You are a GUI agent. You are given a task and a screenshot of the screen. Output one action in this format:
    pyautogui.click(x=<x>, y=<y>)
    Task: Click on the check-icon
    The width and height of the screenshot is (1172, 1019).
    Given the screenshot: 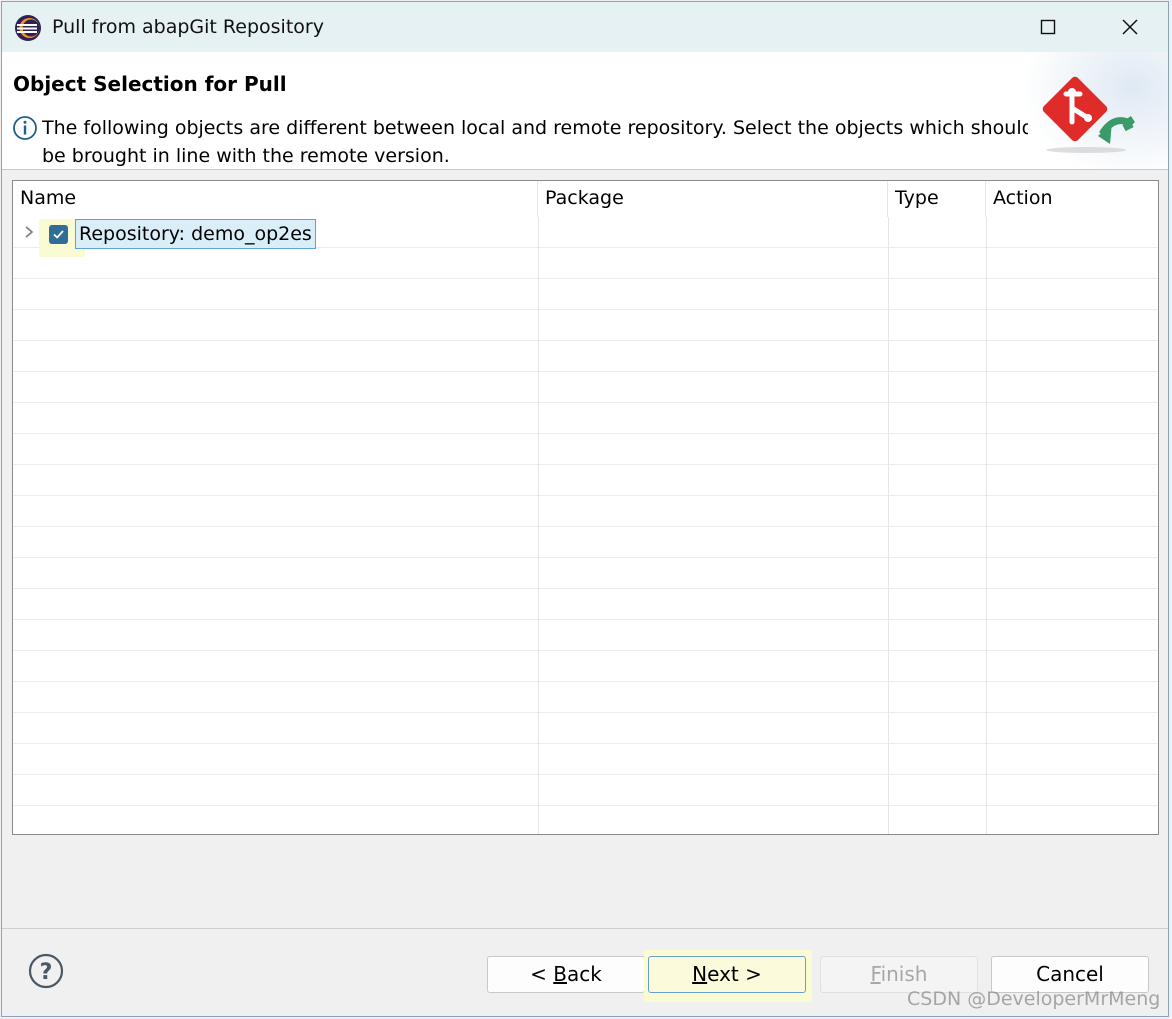 What is the action you would take?
    pyautogui.click(x=58, y=234)
    